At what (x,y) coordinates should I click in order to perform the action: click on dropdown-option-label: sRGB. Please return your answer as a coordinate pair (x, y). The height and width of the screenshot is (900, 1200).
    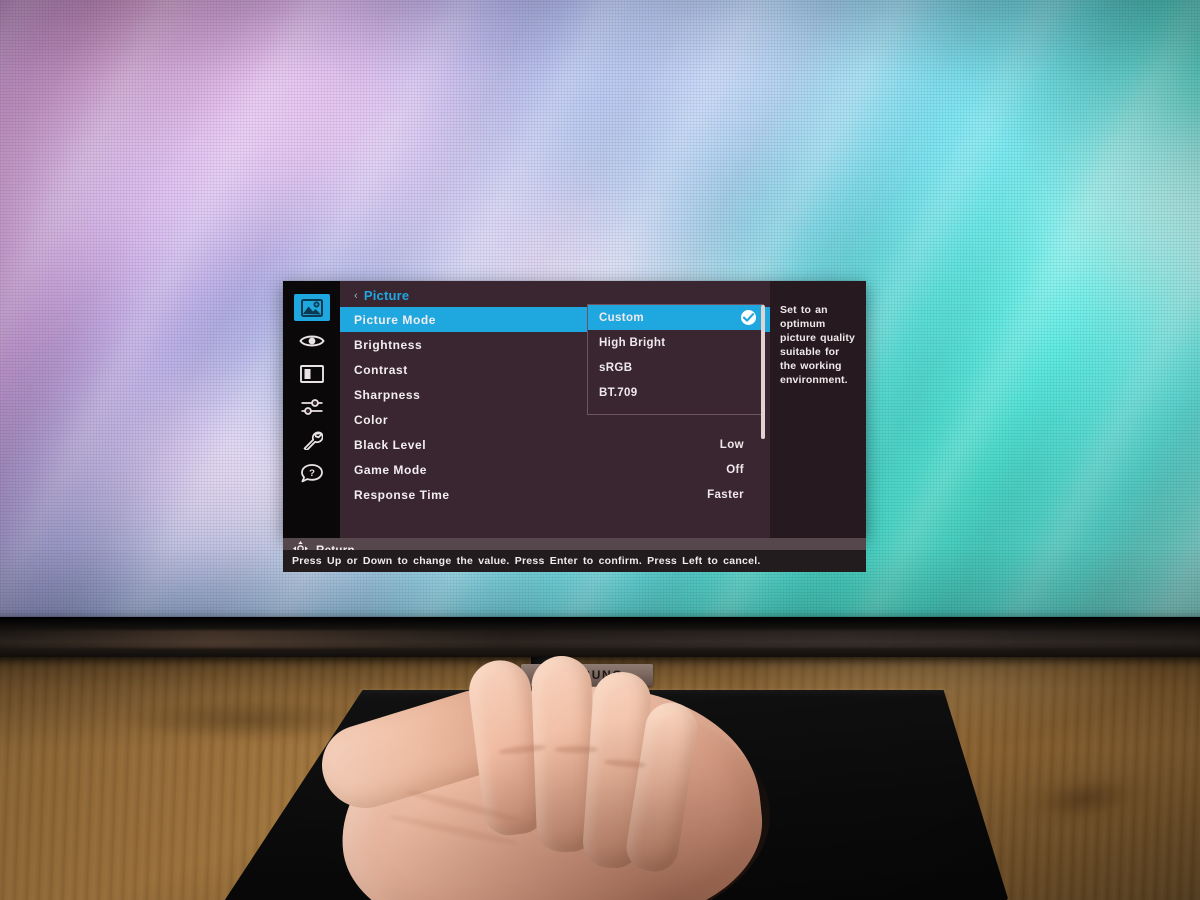
    Looking at the image, I should click on (616, 367).